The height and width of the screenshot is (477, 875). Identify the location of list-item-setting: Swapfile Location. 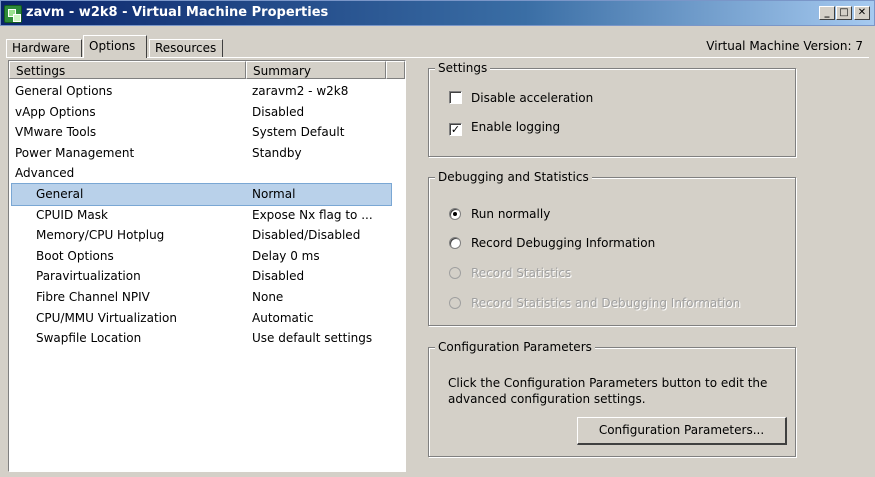
(89, 338).